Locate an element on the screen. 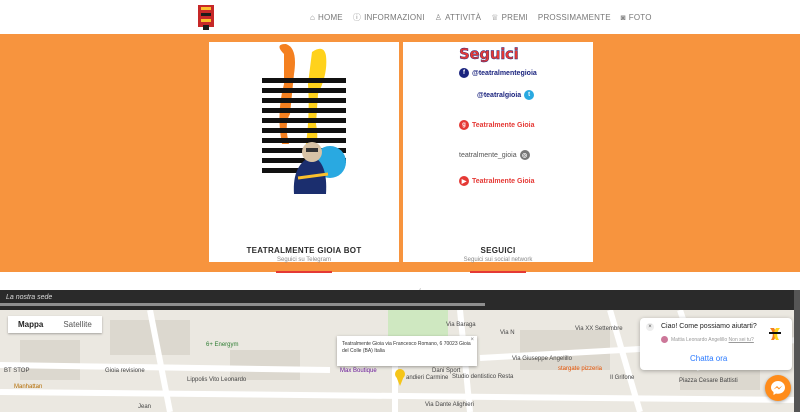 This screenshot has width=800, height=412. chat-meta-user: Mattia Leonardo Angelillo is located at coordinates (699, 340).